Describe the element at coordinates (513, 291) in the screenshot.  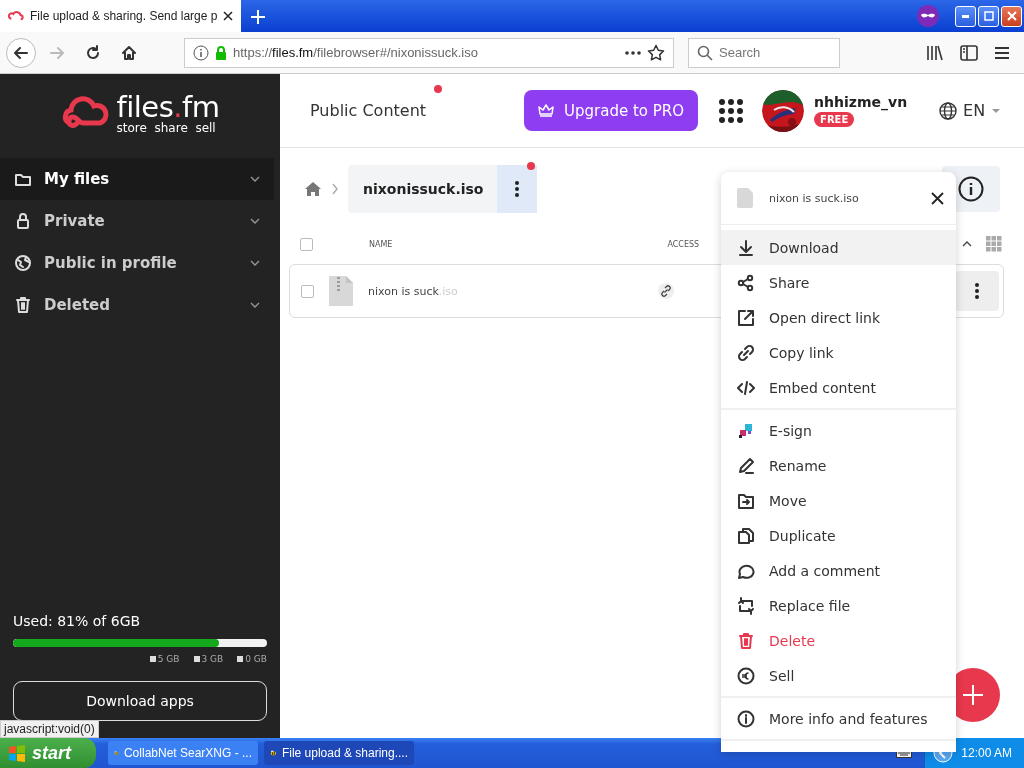
I see `file-name: nixon is suck.iso` at that location.